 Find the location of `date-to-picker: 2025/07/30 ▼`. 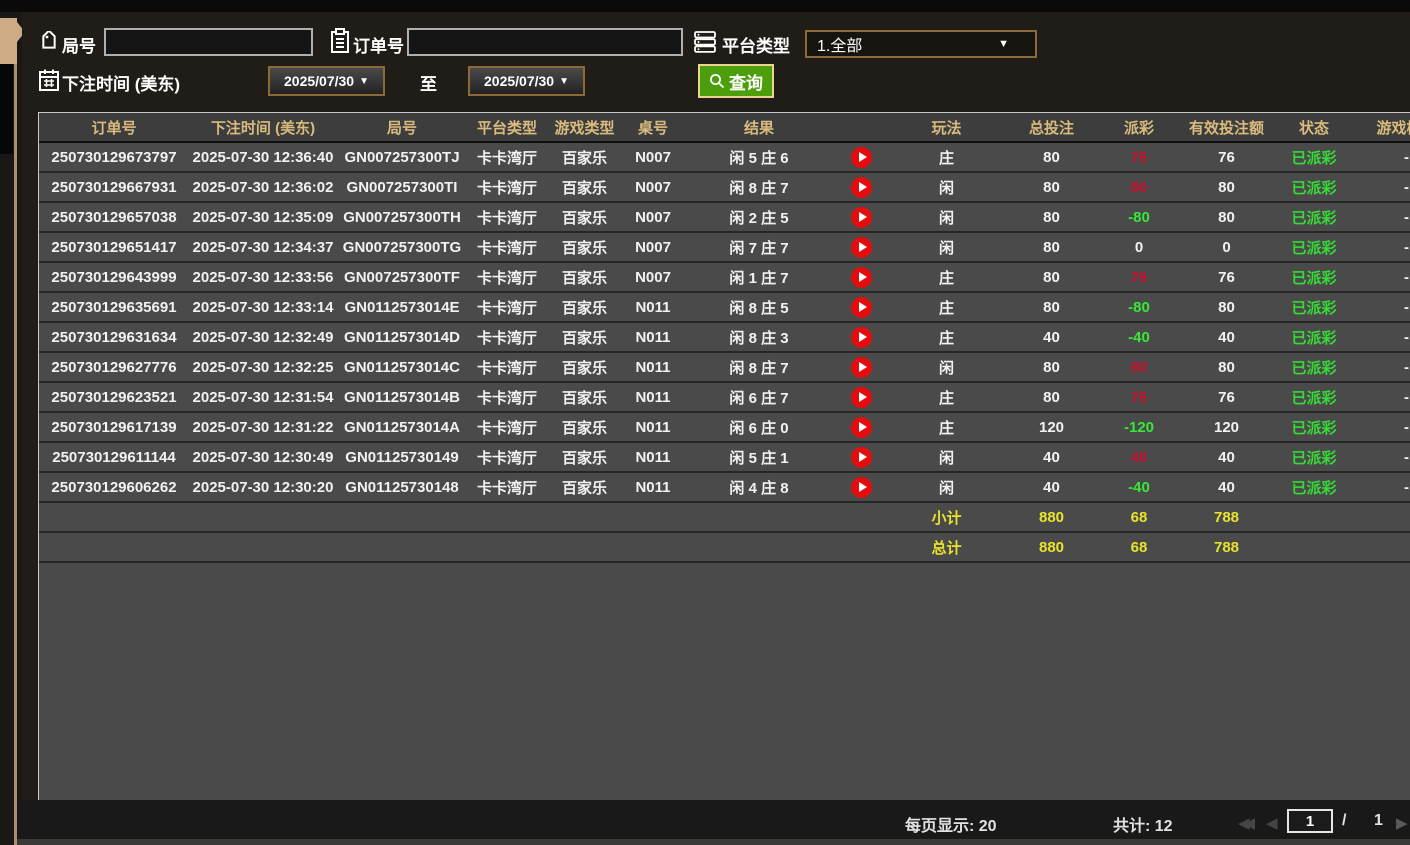

date-to-picker: 2025/07/30 ▼ is located at coordinates (526, 81).